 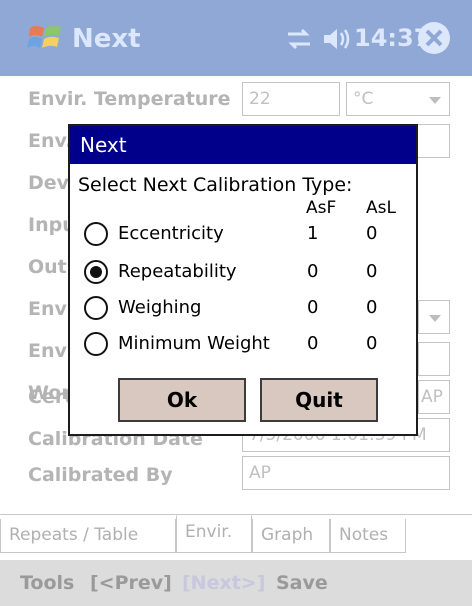 What do you see at coordinates (215, 185) in the screenshot?
I see `dialog-prompt: Select Next Calibration Type:` at bounding box center [215, 185].